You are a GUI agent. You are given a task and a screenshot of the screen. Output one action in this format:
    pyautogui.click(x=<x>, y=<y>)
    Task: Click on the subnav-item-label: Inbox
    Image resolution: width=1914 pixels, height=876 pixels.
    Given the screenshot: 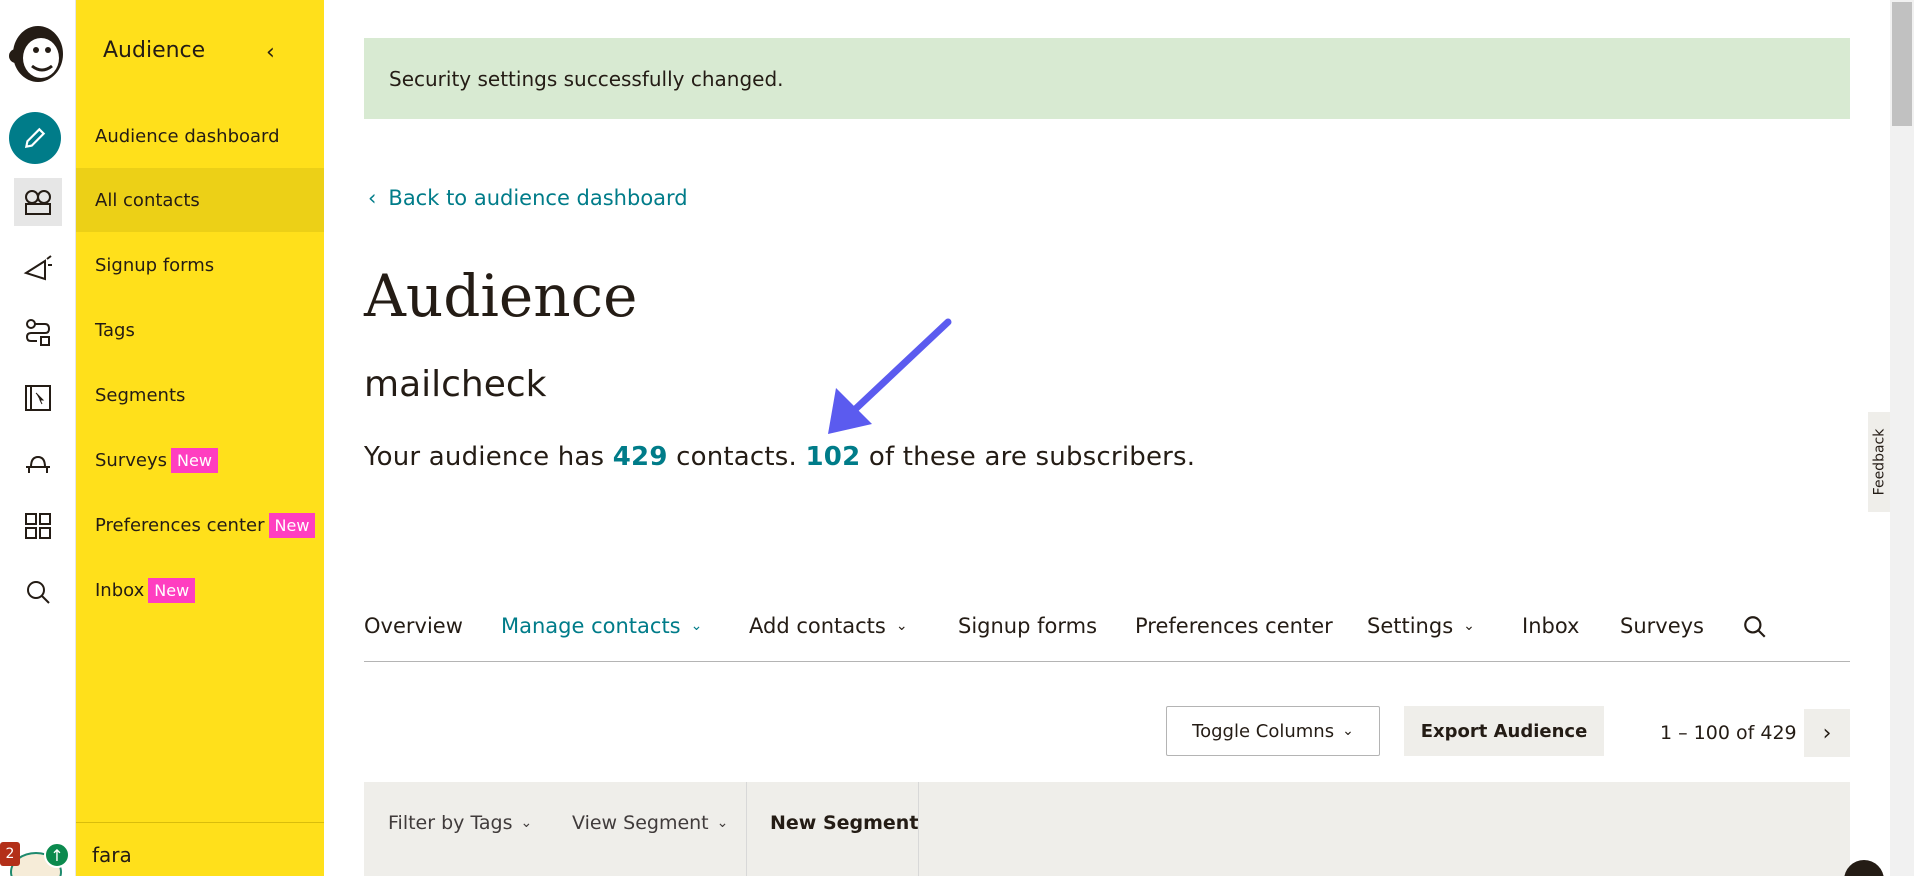 What is the action you would take?
    pyautogui.click(x=120, y=590)
    